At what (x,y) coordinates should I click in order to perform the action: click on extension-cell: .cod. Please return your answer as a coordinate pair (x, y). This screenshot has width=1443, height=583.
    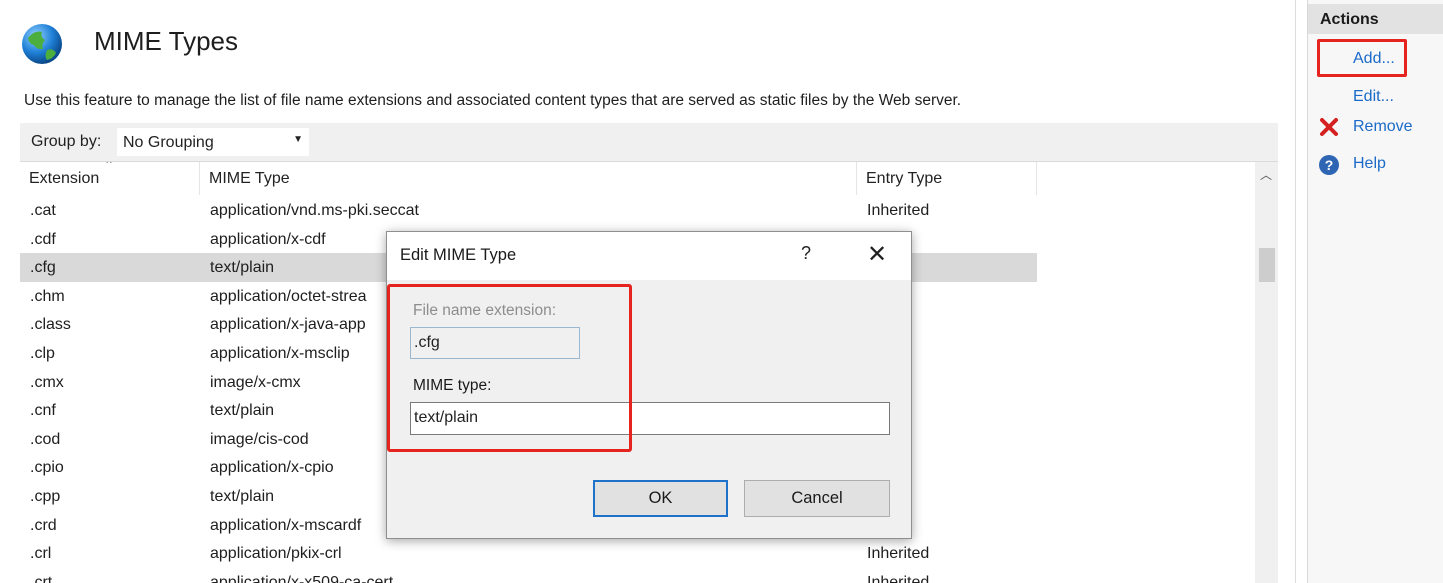
    Looking at the image, I should click on (45, 439).